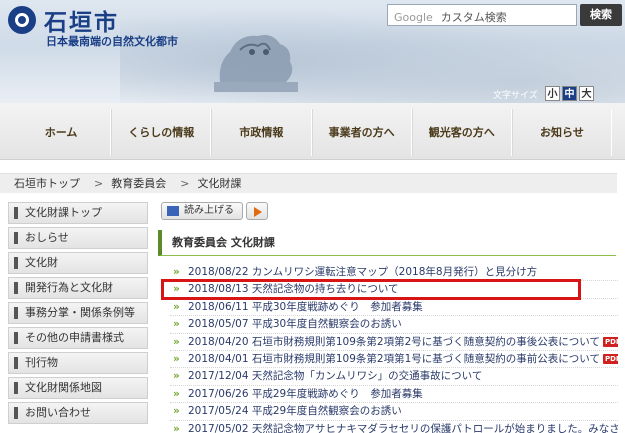 The width and height of the screenshot is (625, 433). Describe the element at coordinates (78, 338) in the screenshot. I see `sidebar-item-forms: その他の申請書様式` at that location.